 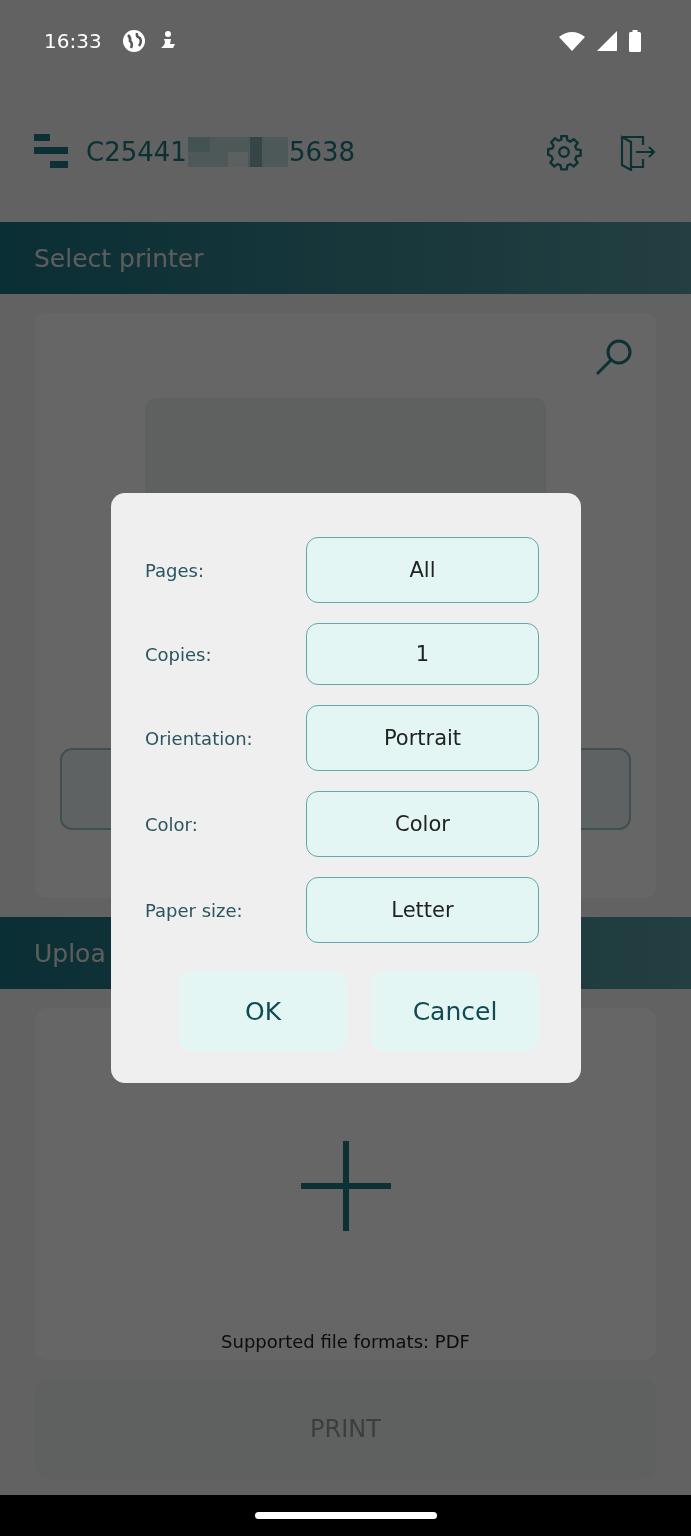 What do you see at coordinates (345, 1186) in the screenshot?
I see `add-icon` at bounding box center [345, 1186].